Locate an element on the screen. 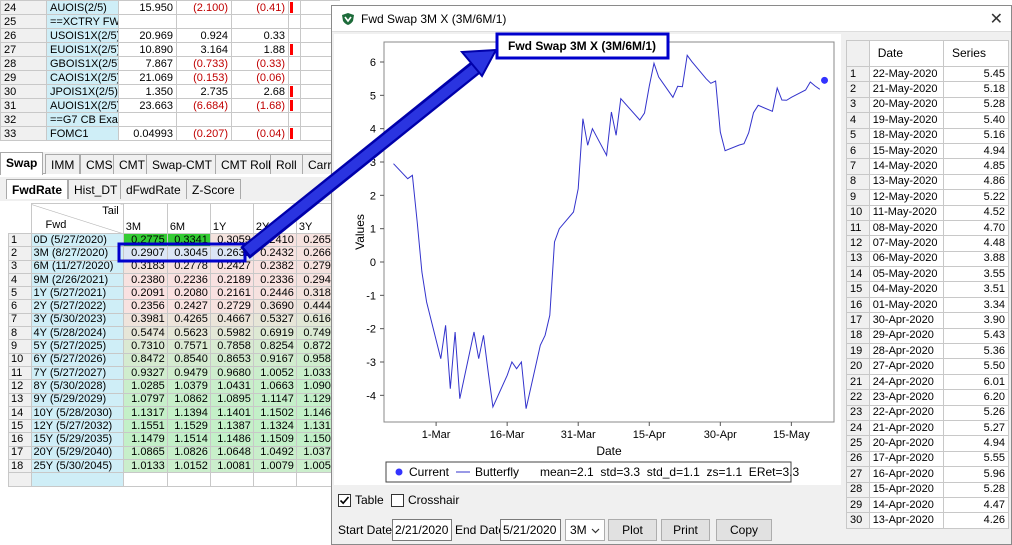  change-cell: 0.924 is located at coordinates (204, 35).